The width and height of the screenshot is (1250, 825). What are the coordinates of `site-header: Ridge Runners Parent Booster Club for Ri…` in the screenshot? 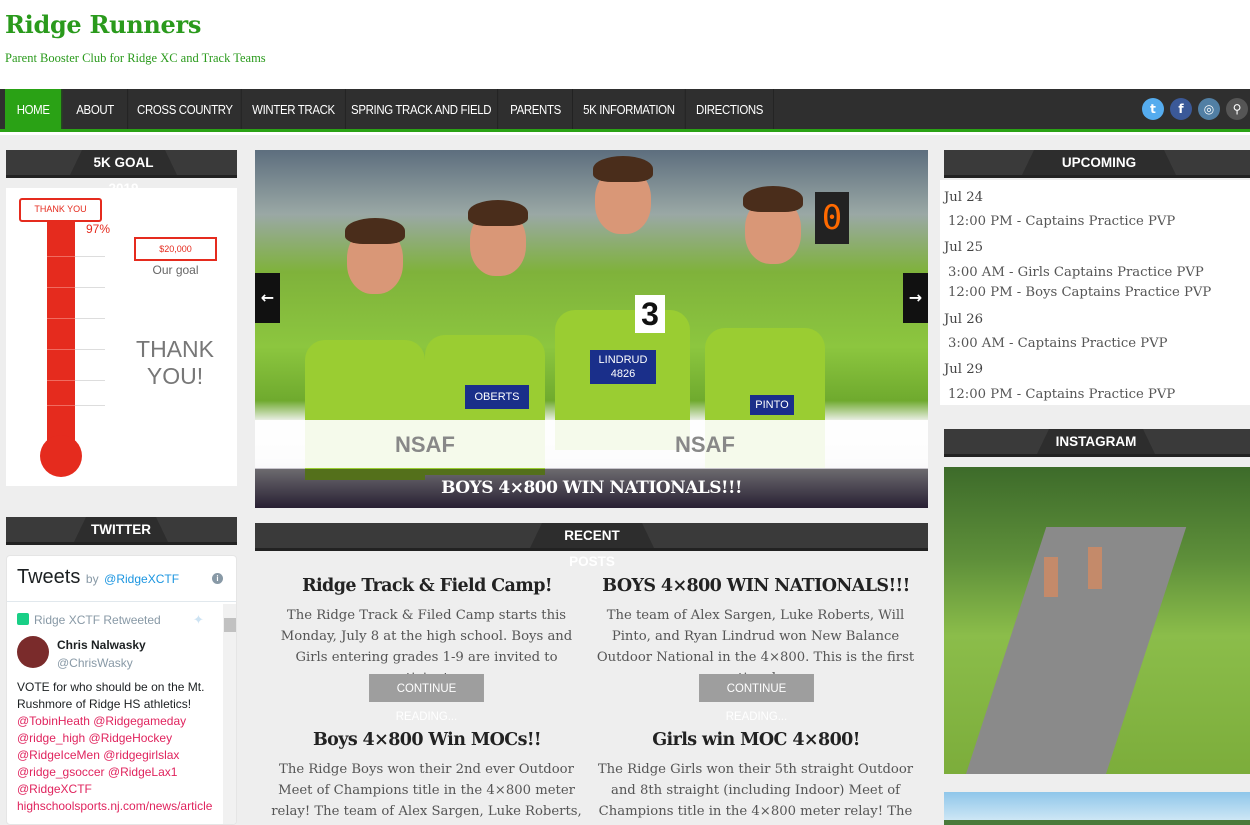 It's located at (625, 44).